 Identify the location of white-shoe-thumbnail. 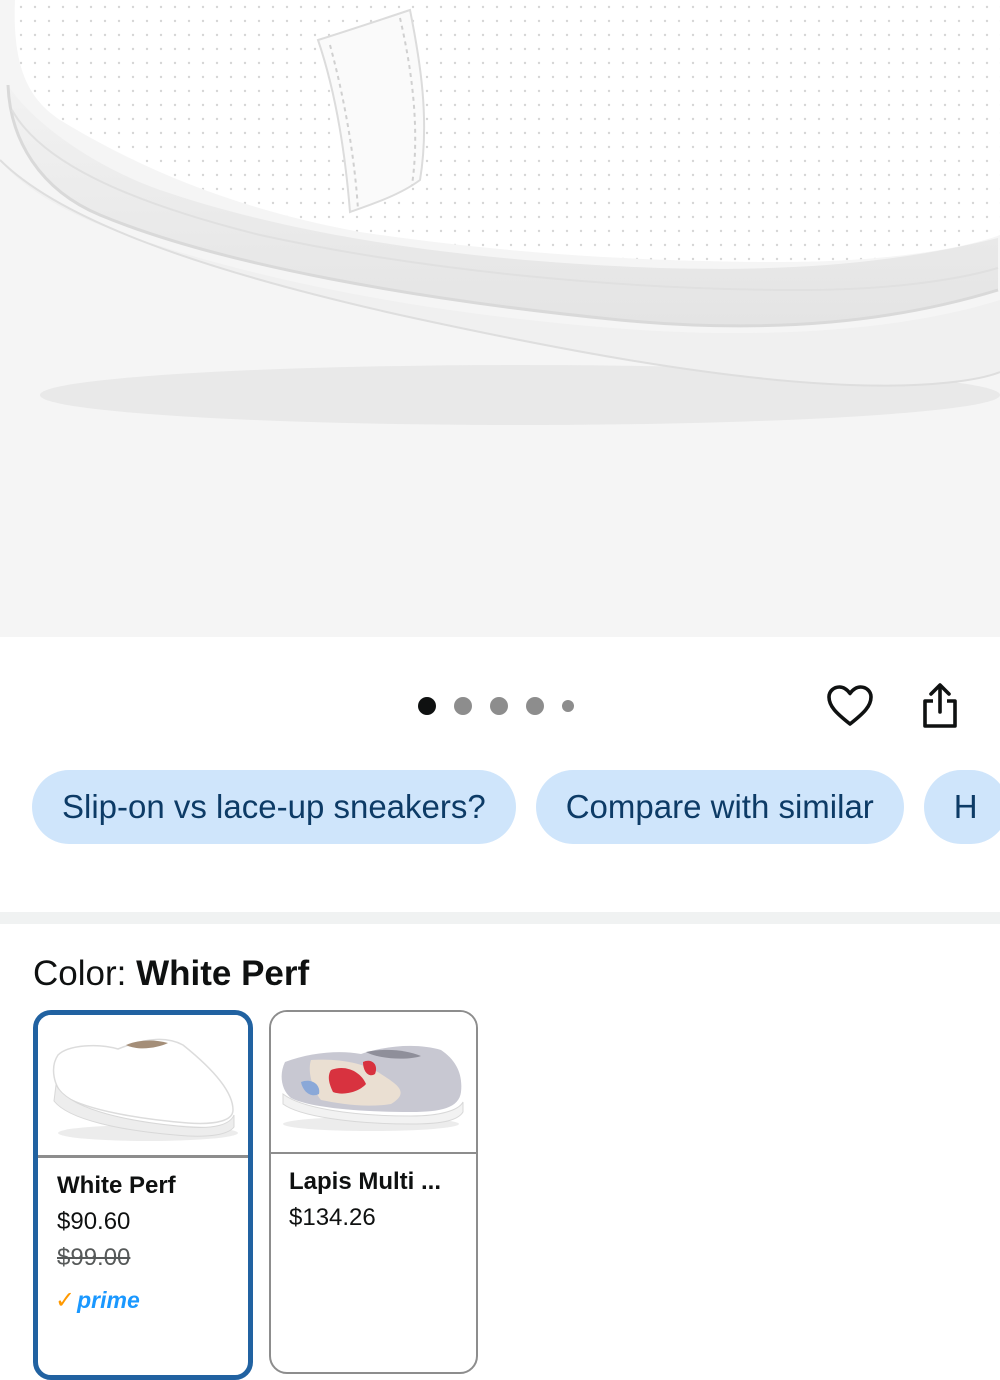
(145, 1089).